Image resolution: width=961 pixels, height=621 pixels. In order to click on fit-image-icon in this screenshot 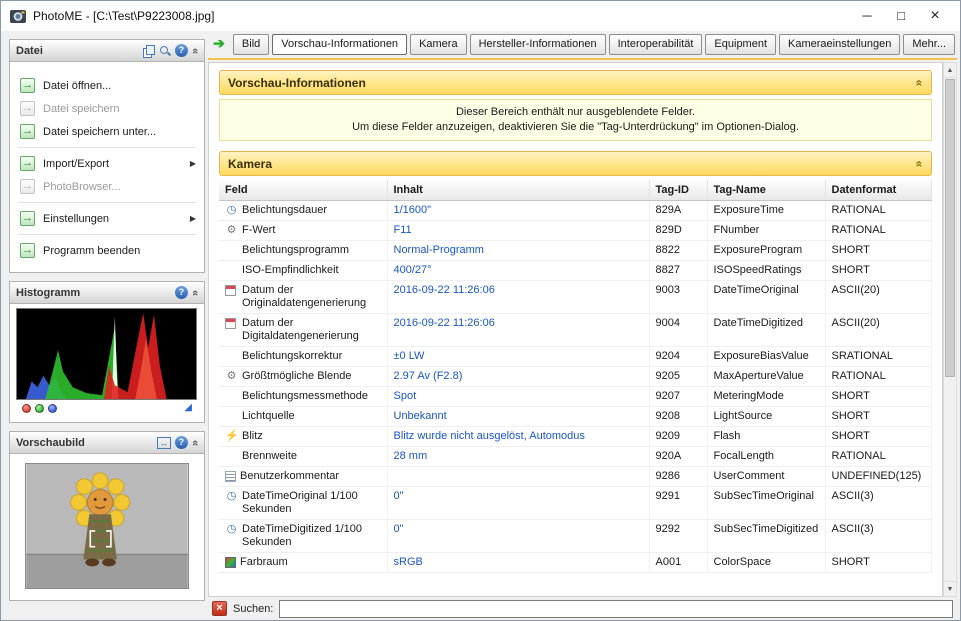, I will do `click(163, 442)`.